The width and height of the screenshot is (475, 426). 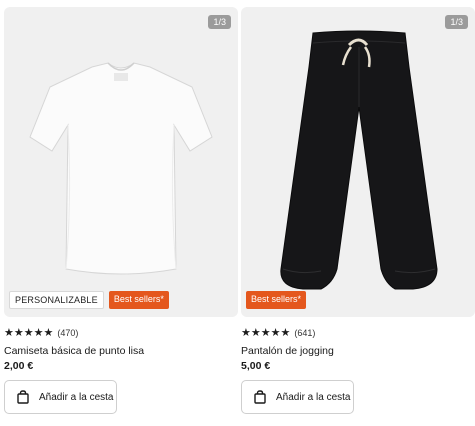 I want to click on product-title: Pantalón de jogging, so click(x=287, y=351).